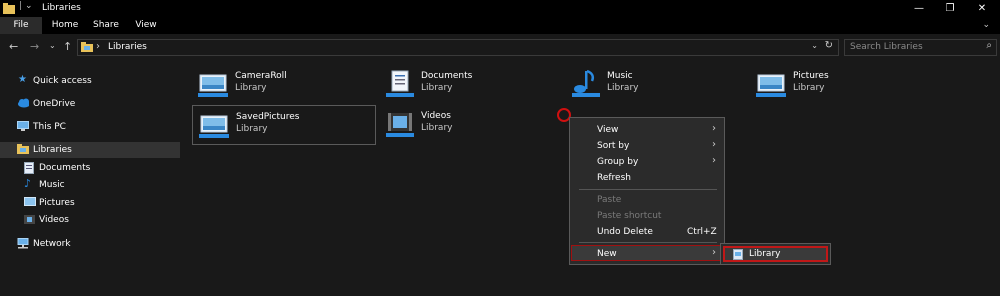 The image size is (1000, 296). What do you see at coordinates (13, 46) in the screenshot?
I see `back-arrow-icon: ←` at bounding box center [13, 46].